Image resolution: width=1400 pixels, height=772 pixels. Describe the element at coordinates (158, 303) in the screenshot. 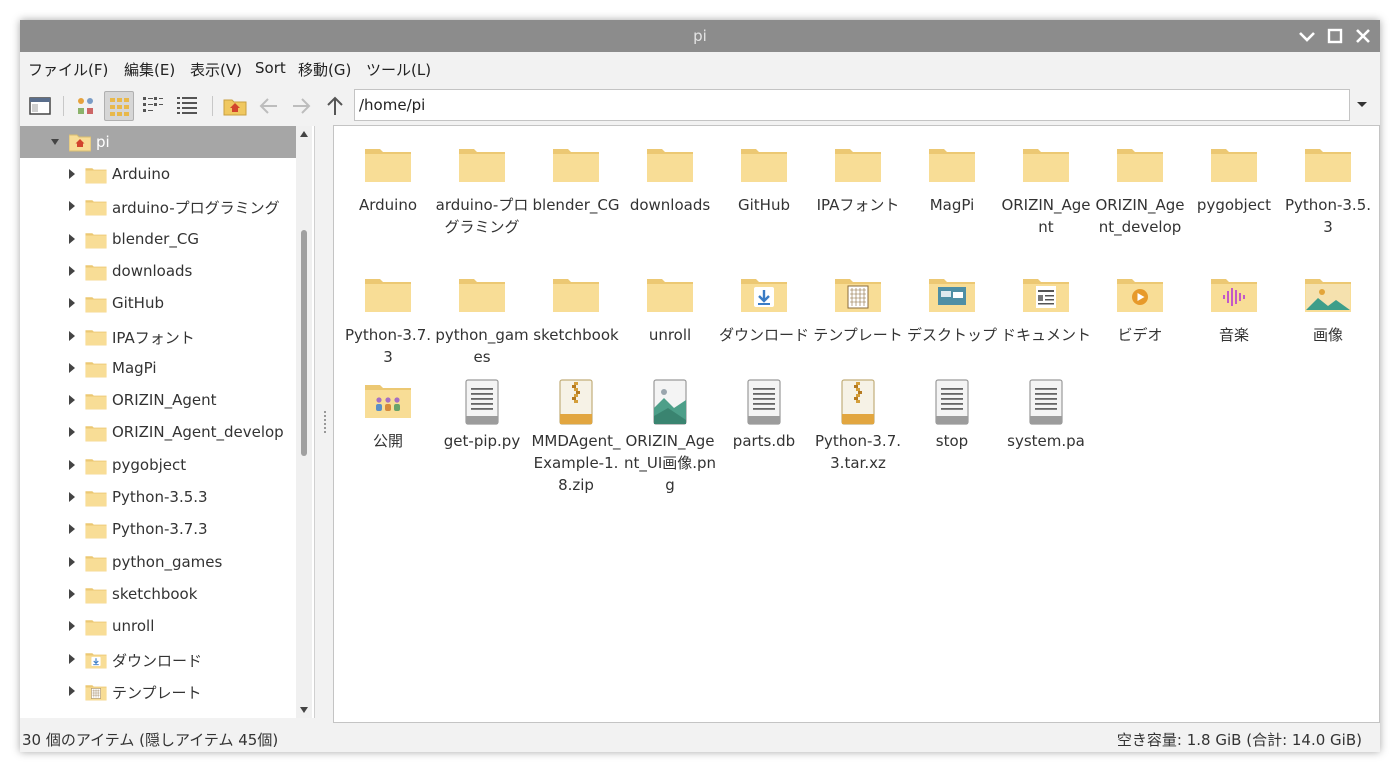

I see `tree-item: GitHub` at that location.